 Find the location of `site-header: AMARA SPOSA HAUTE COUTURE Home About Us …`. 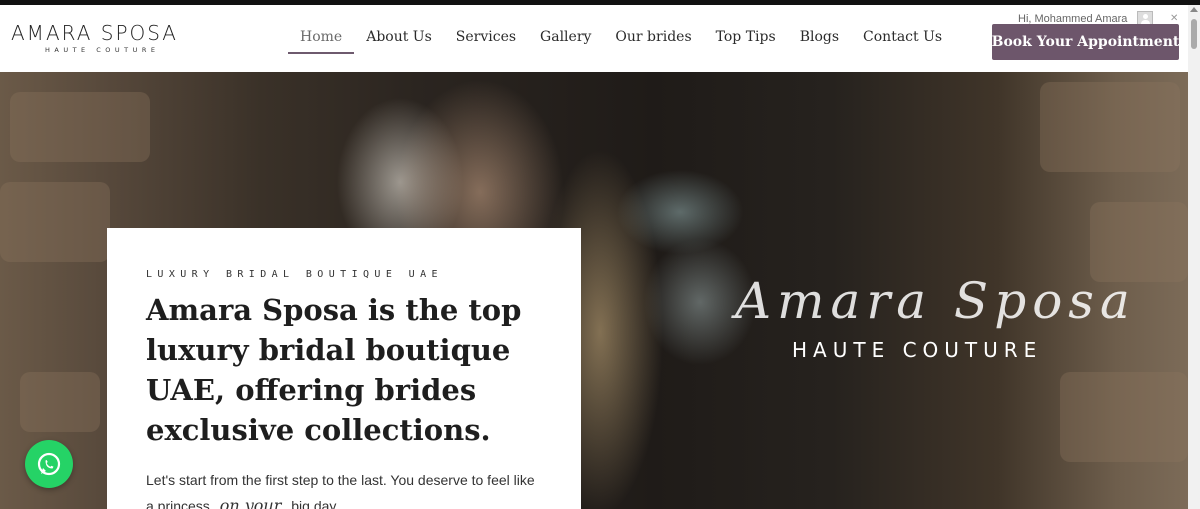

site-header: AMARA SPOSA HAUTE COUTURE Home About Us … is located at coordinates (594, 38).